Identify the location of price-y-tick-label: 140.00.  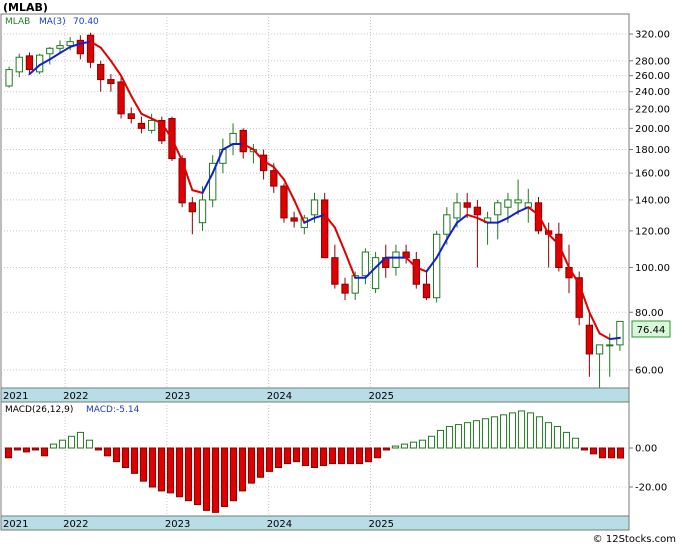
(652, 200).